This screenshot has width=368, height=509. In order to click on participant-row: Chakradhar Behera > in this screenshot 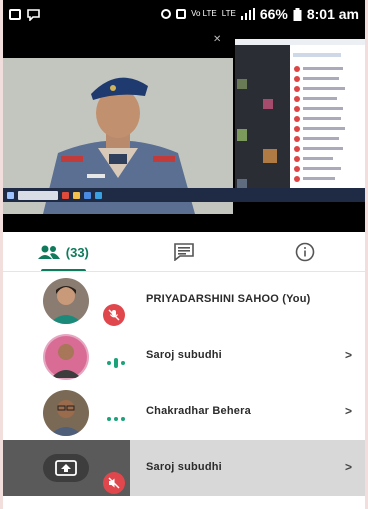, I will do `click(184, 412)`.